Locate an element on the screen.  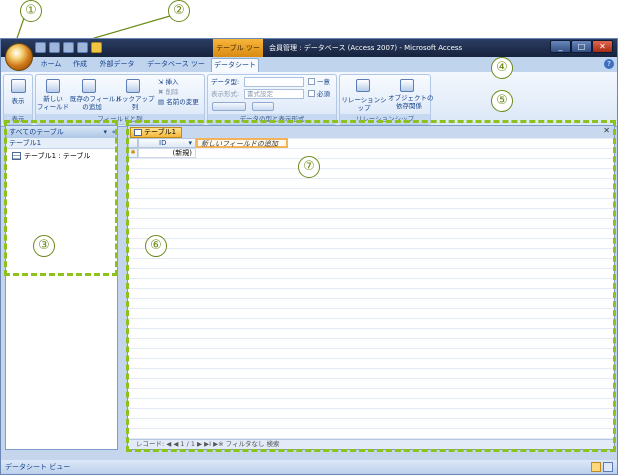
new-icon is located at coordinates (82, 47).